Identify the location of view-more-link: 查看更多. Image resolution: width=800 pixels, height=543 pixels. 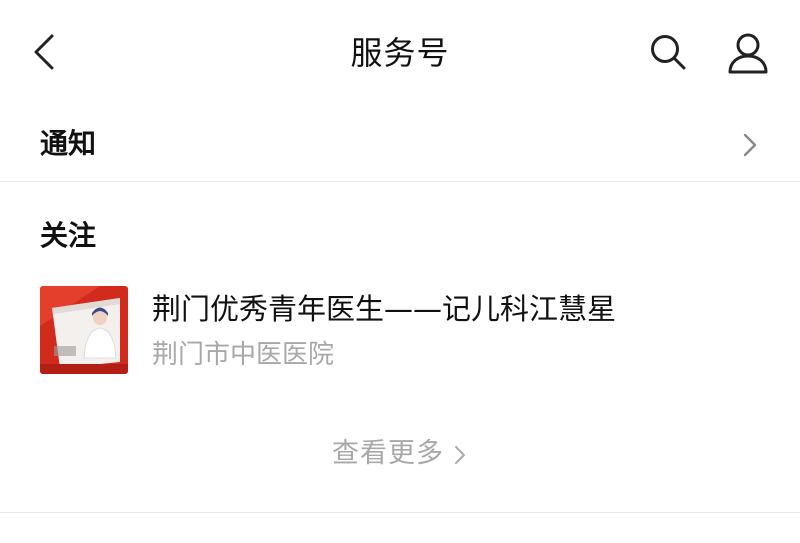
(400, 454).